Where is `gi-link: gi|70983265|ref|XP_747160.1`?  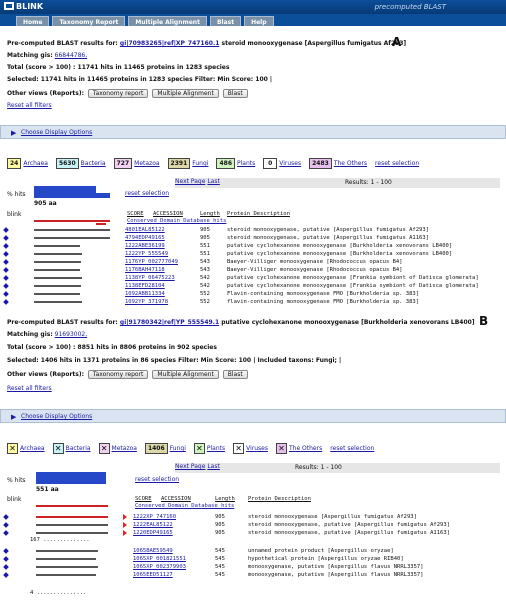
gi-link: gi|70983265|ref|XP_747160.1 is located at coordinates (170, 43).